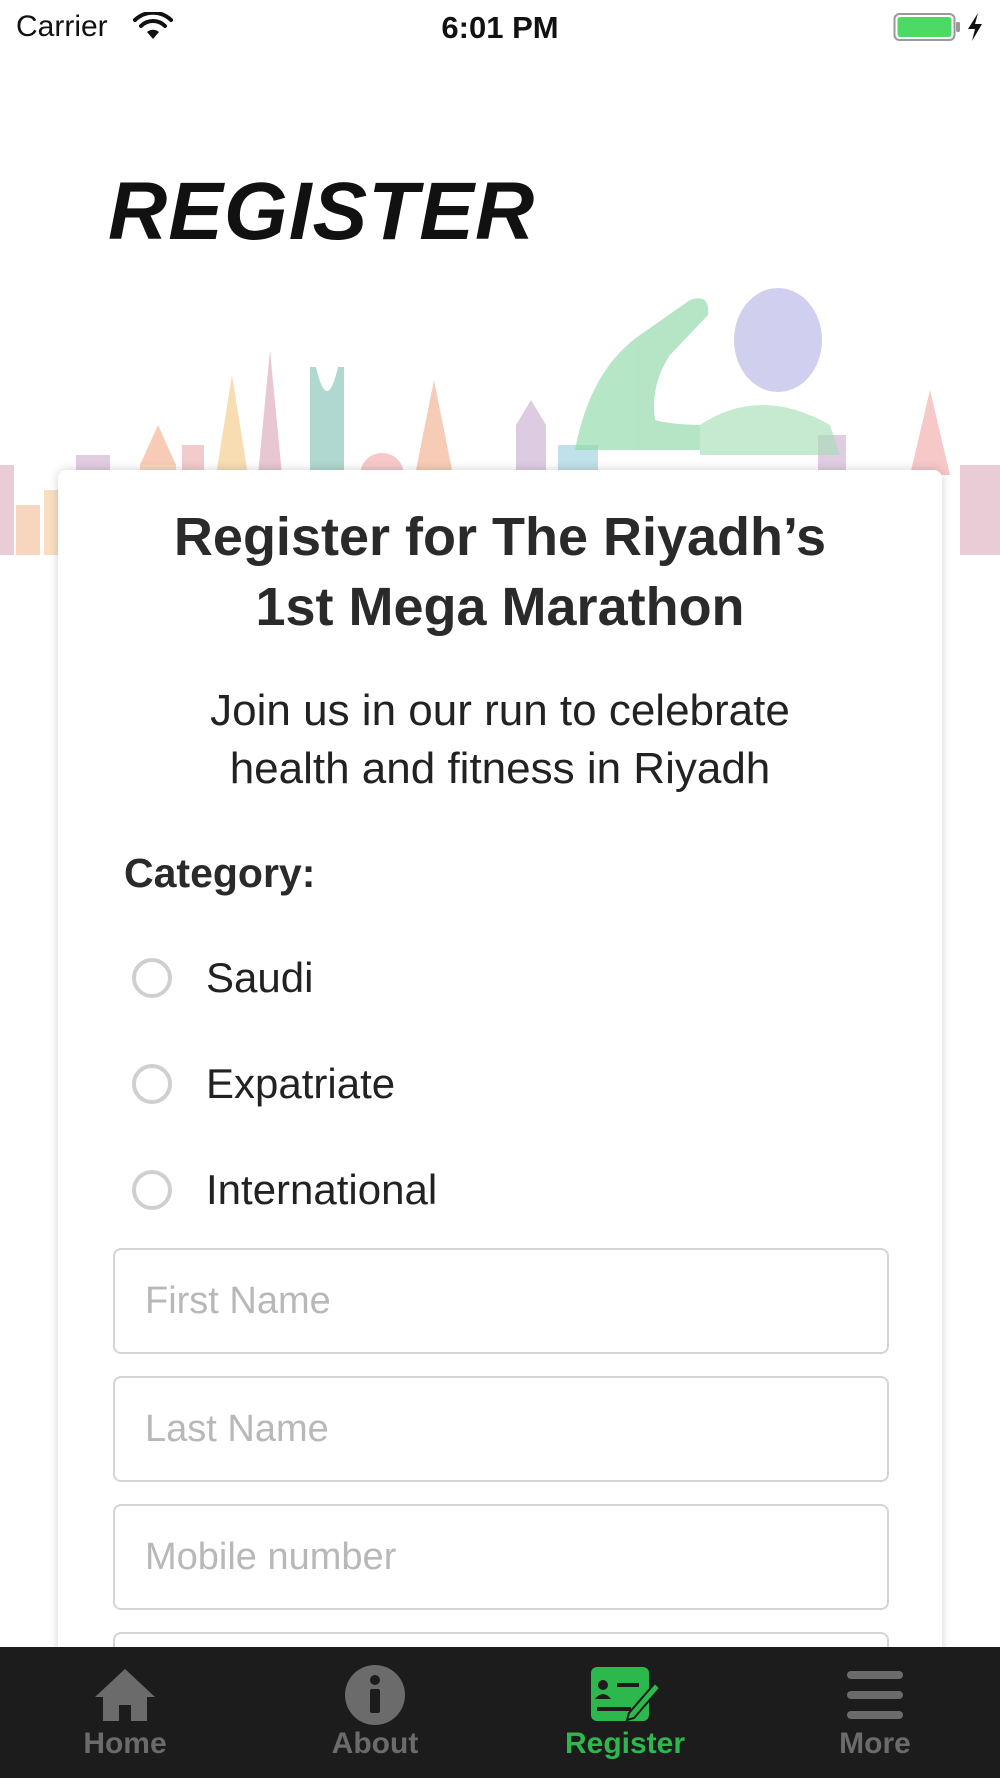 The image size is (1000, 1778). What do you see at coordinates (322, 211) in the screenshot?
I see `page-title: REGISTER` at bounding box center [322, 211].